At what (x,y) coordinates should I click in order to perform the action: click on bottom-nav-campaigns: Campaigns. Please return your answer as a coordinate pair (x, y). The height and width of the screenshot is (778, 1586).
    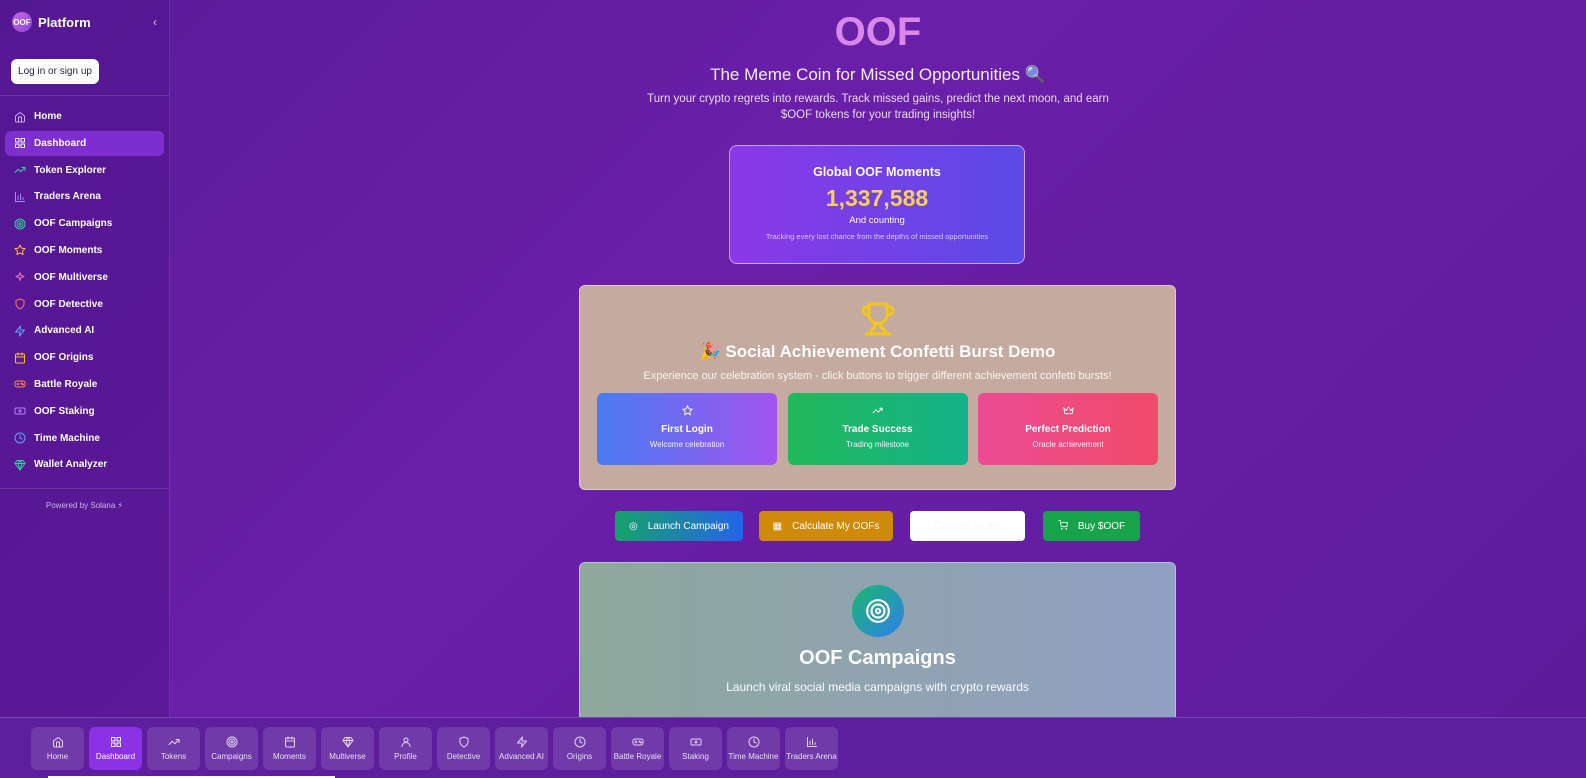
    Looking at the image, I should click on (231, 748).